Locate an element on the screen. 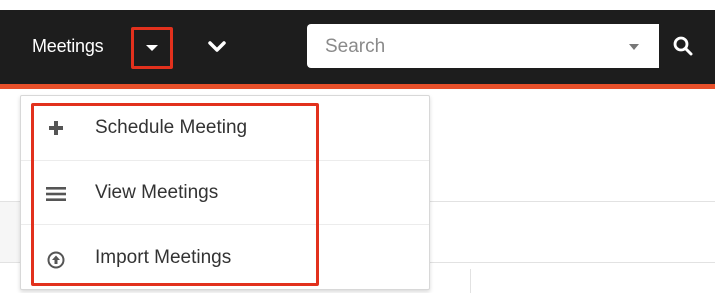 Image resolution: width=715 pixels, height=293 pixels. content-divider is located at coordinates (470, 281).